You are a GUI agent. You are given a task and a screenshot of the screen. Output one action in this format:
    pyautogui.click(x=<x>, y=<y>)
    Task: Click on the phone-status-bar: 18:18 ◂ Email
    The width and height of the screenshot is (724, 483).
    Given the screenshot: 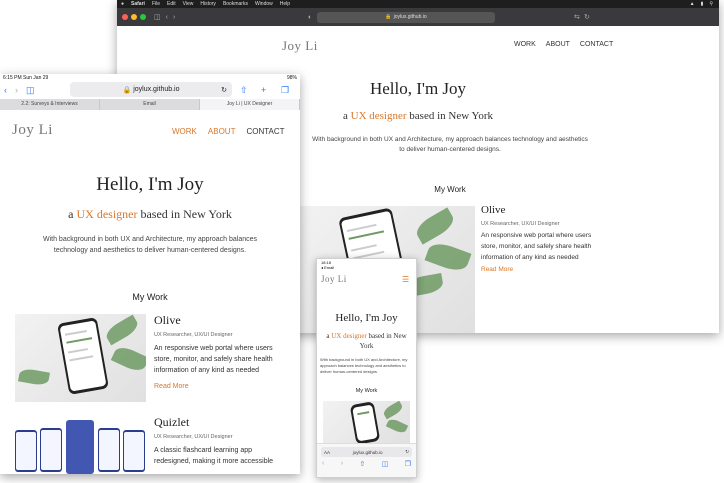 What is the action you would take?
    pyautogui.click(x=366, y=265)
    